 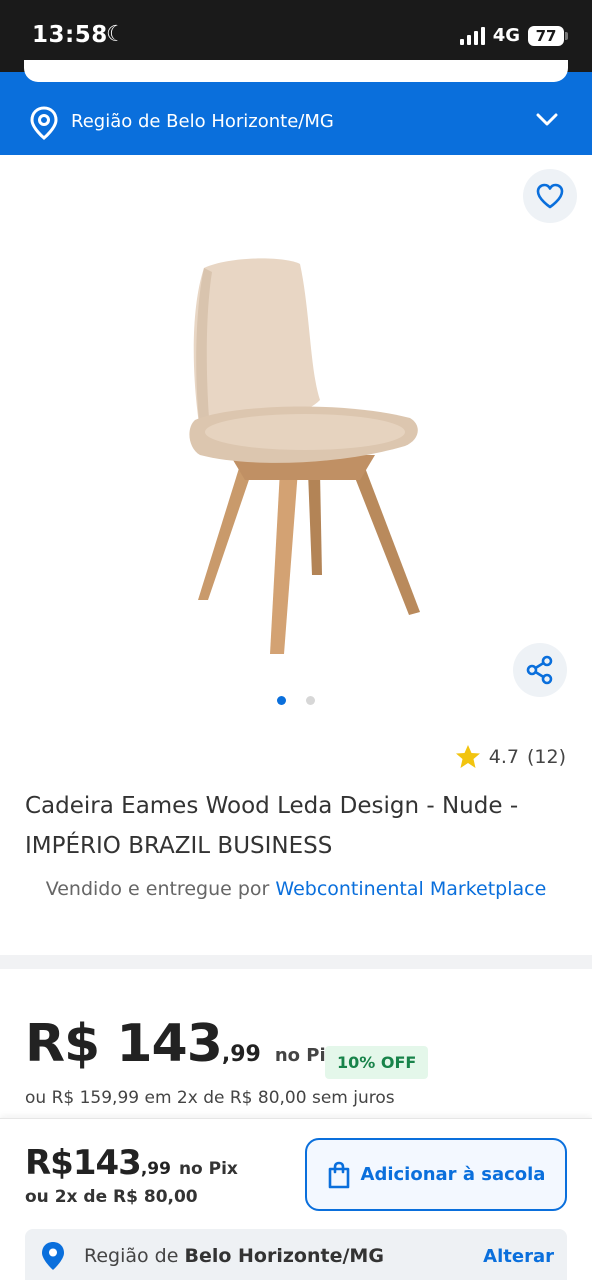 I want to click on discount-badge: 10% OFF, so click(x=377, y=1062).